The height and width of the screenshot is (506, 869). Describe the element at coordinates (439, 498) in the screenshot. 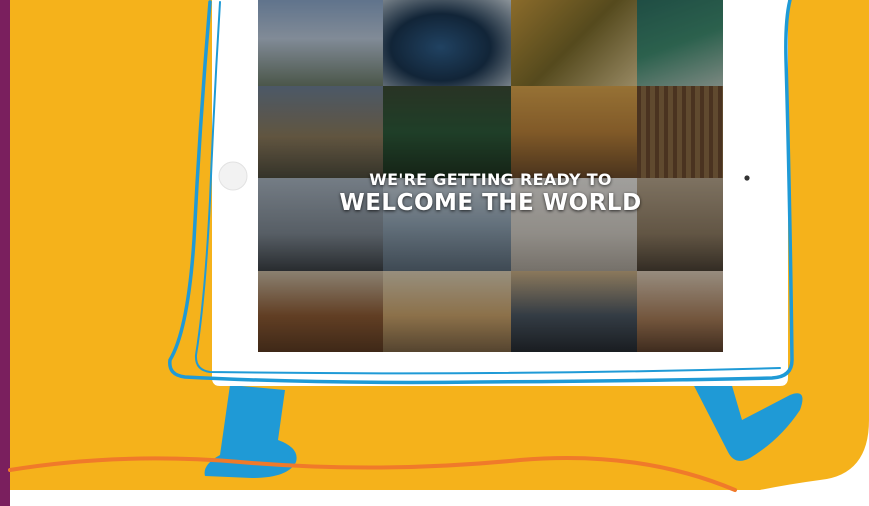

I see `white-footer` at that location.